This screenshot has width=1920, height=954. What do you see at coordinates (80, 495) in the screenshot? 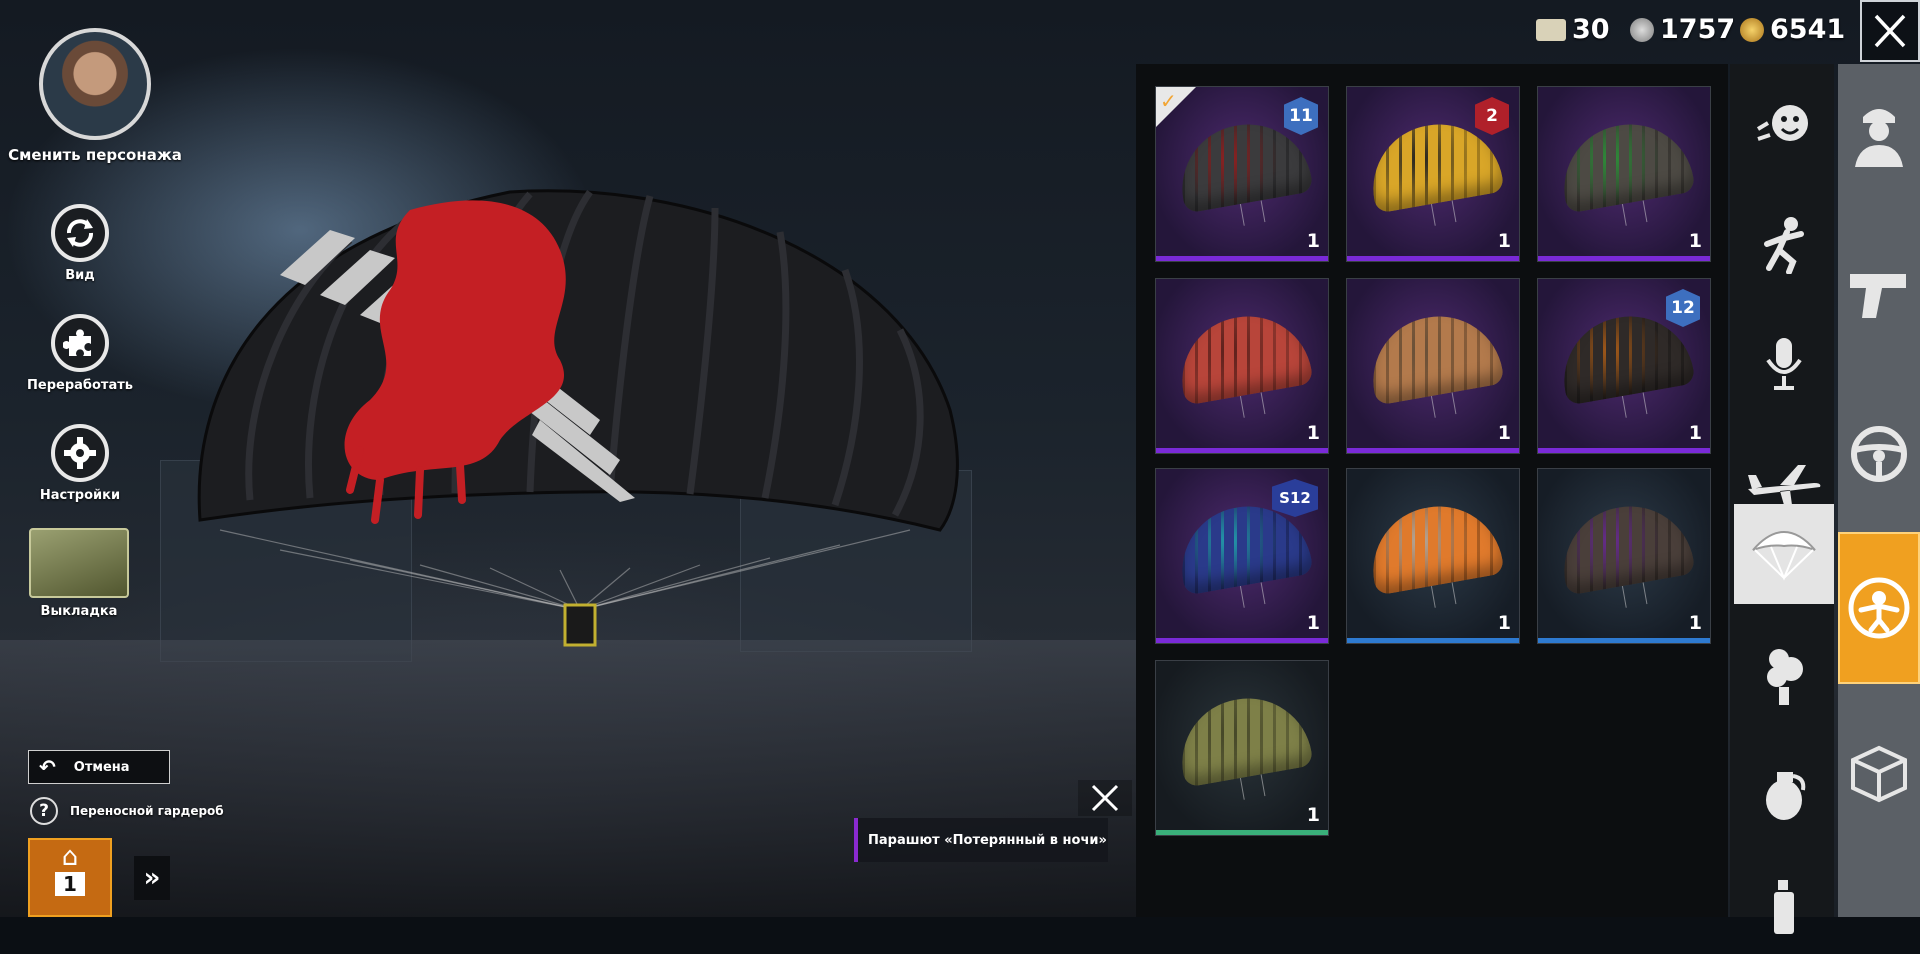
I see `settings-label: Настройки` at bounding box center [80, 495].